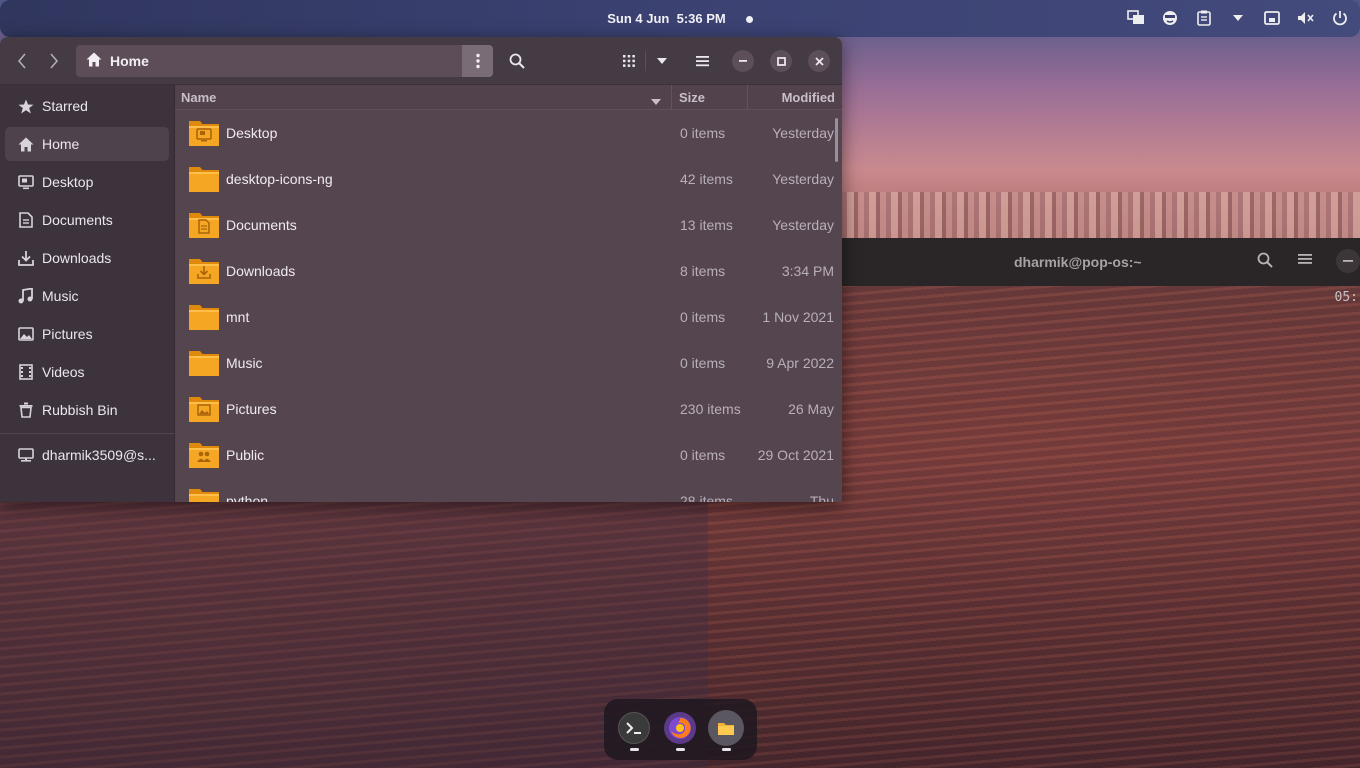 This screenshot has width=1360, height=768. What do you see at coordinates (25, 258) in the screenshot?
I see `download-icon` at bounding box center [25, 258].